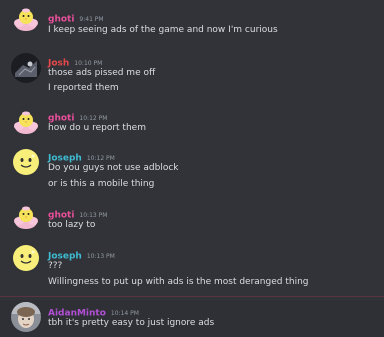 The height and width of the screenshot is (337, 384). Describe the element at coordinates (101, 184) in the screenshot. I see `message-text: or is this a mobile thing` at that location.